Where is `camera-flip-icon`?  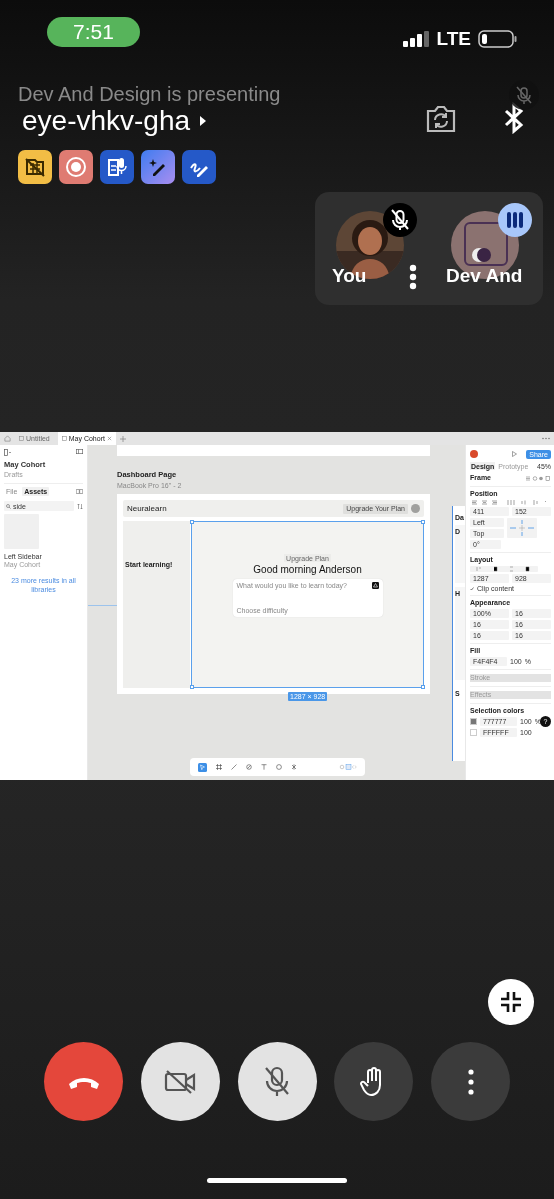 camera-flip-icon is located at coordinates (441, 119).